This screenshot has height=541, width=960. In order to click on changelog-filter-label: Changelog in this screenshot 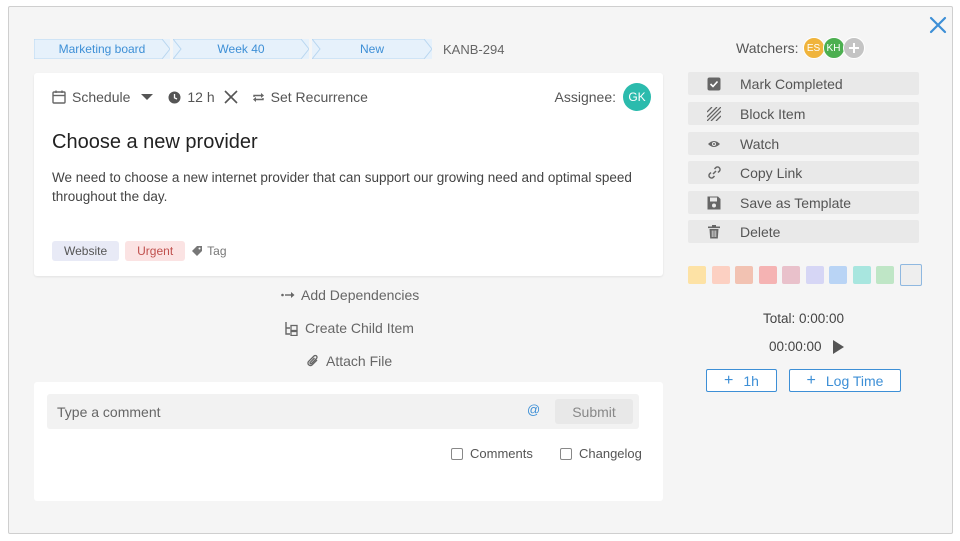, I will do `click(610, 453)`.